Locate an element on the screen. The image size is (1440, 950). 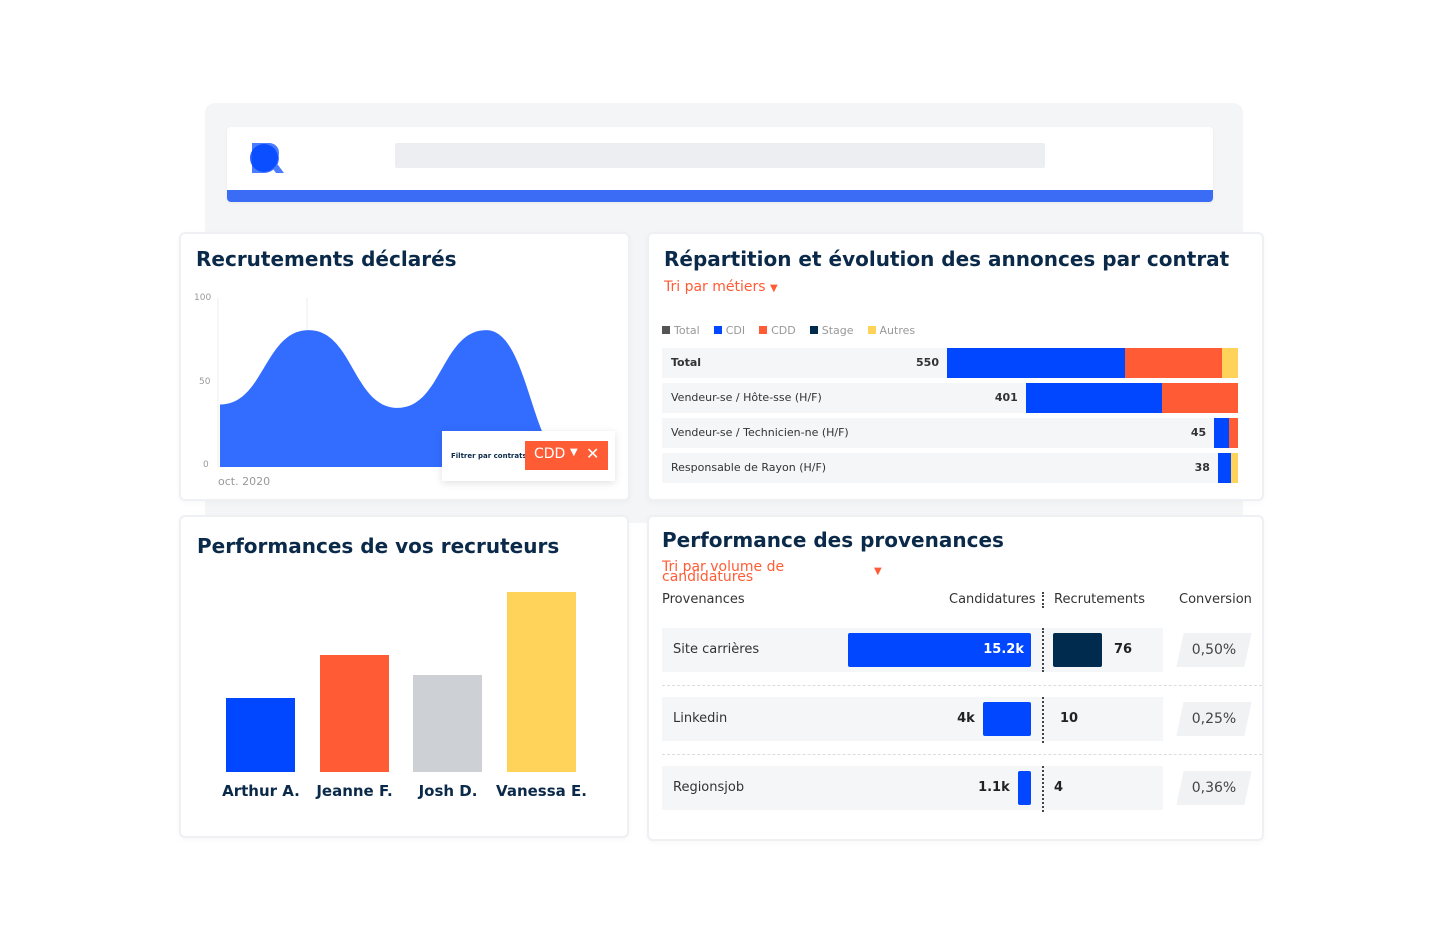
row-label: Responsable de Rayon (H/F) is located at coordinates (749, 467).